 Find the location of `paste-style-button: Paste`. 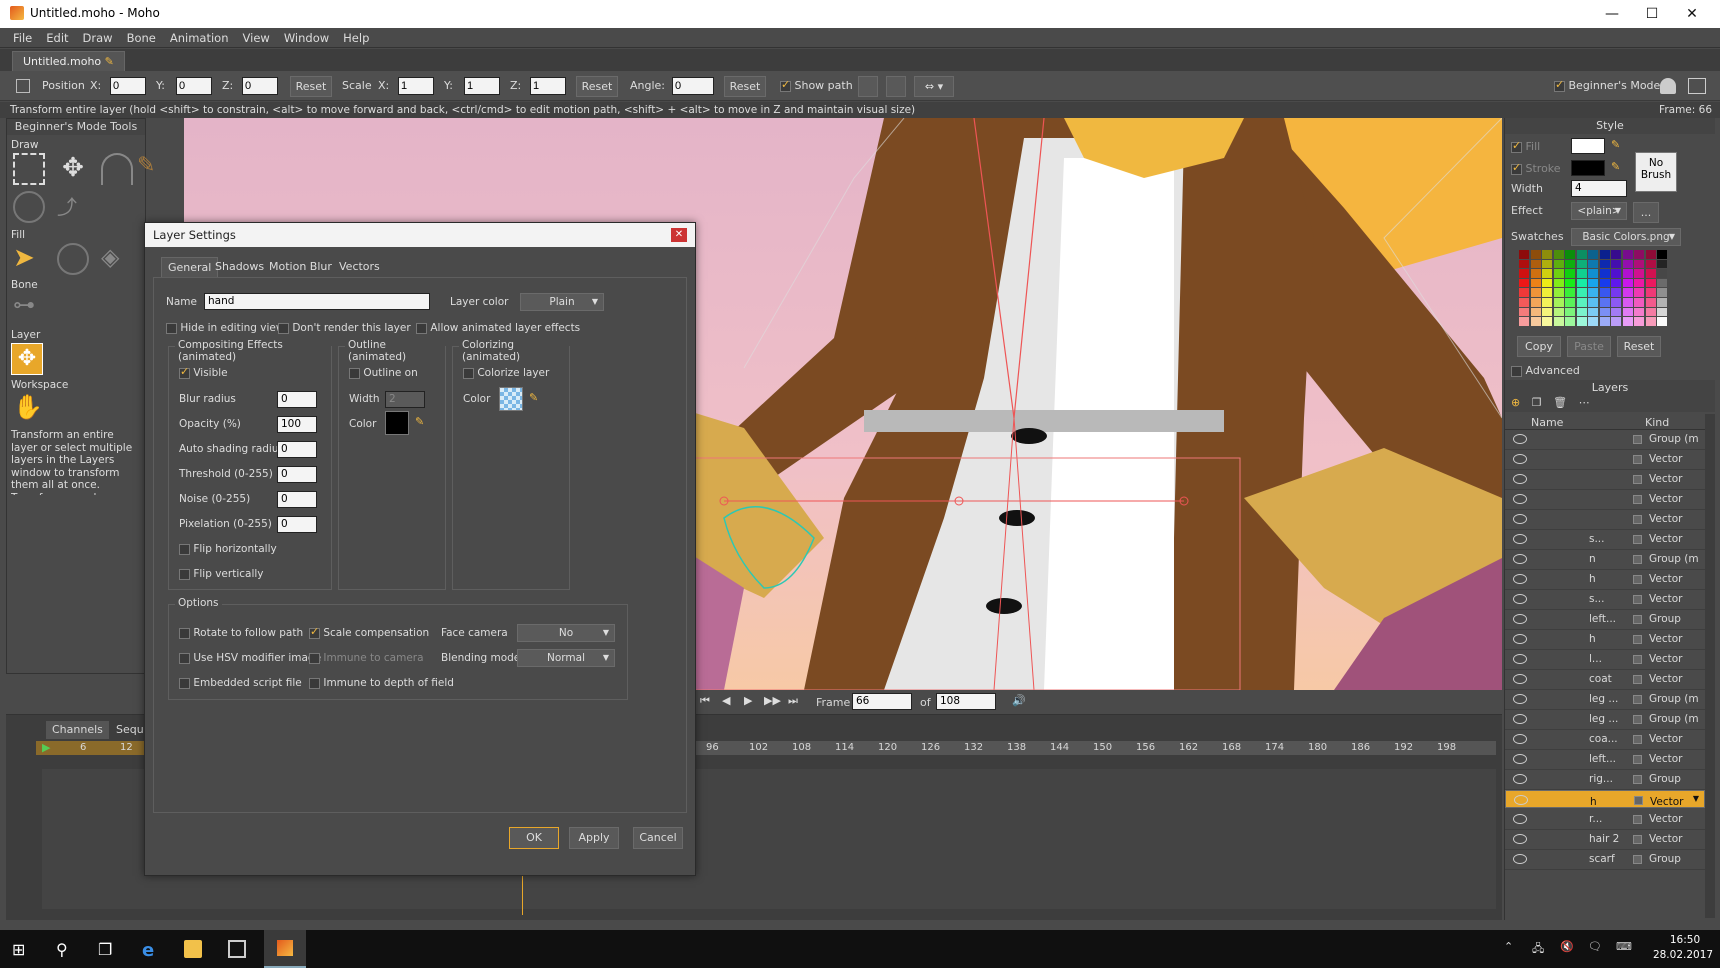

paste-style-button: Paste is located at coordinates (1589, 346).